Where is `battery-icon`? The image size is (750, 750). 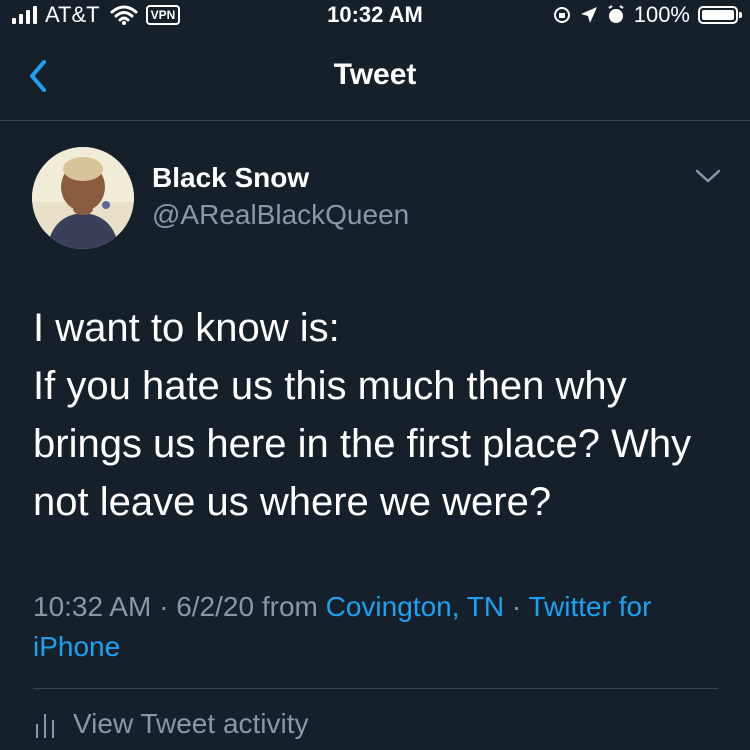 battery-icon is located at coordinates (720, 15).